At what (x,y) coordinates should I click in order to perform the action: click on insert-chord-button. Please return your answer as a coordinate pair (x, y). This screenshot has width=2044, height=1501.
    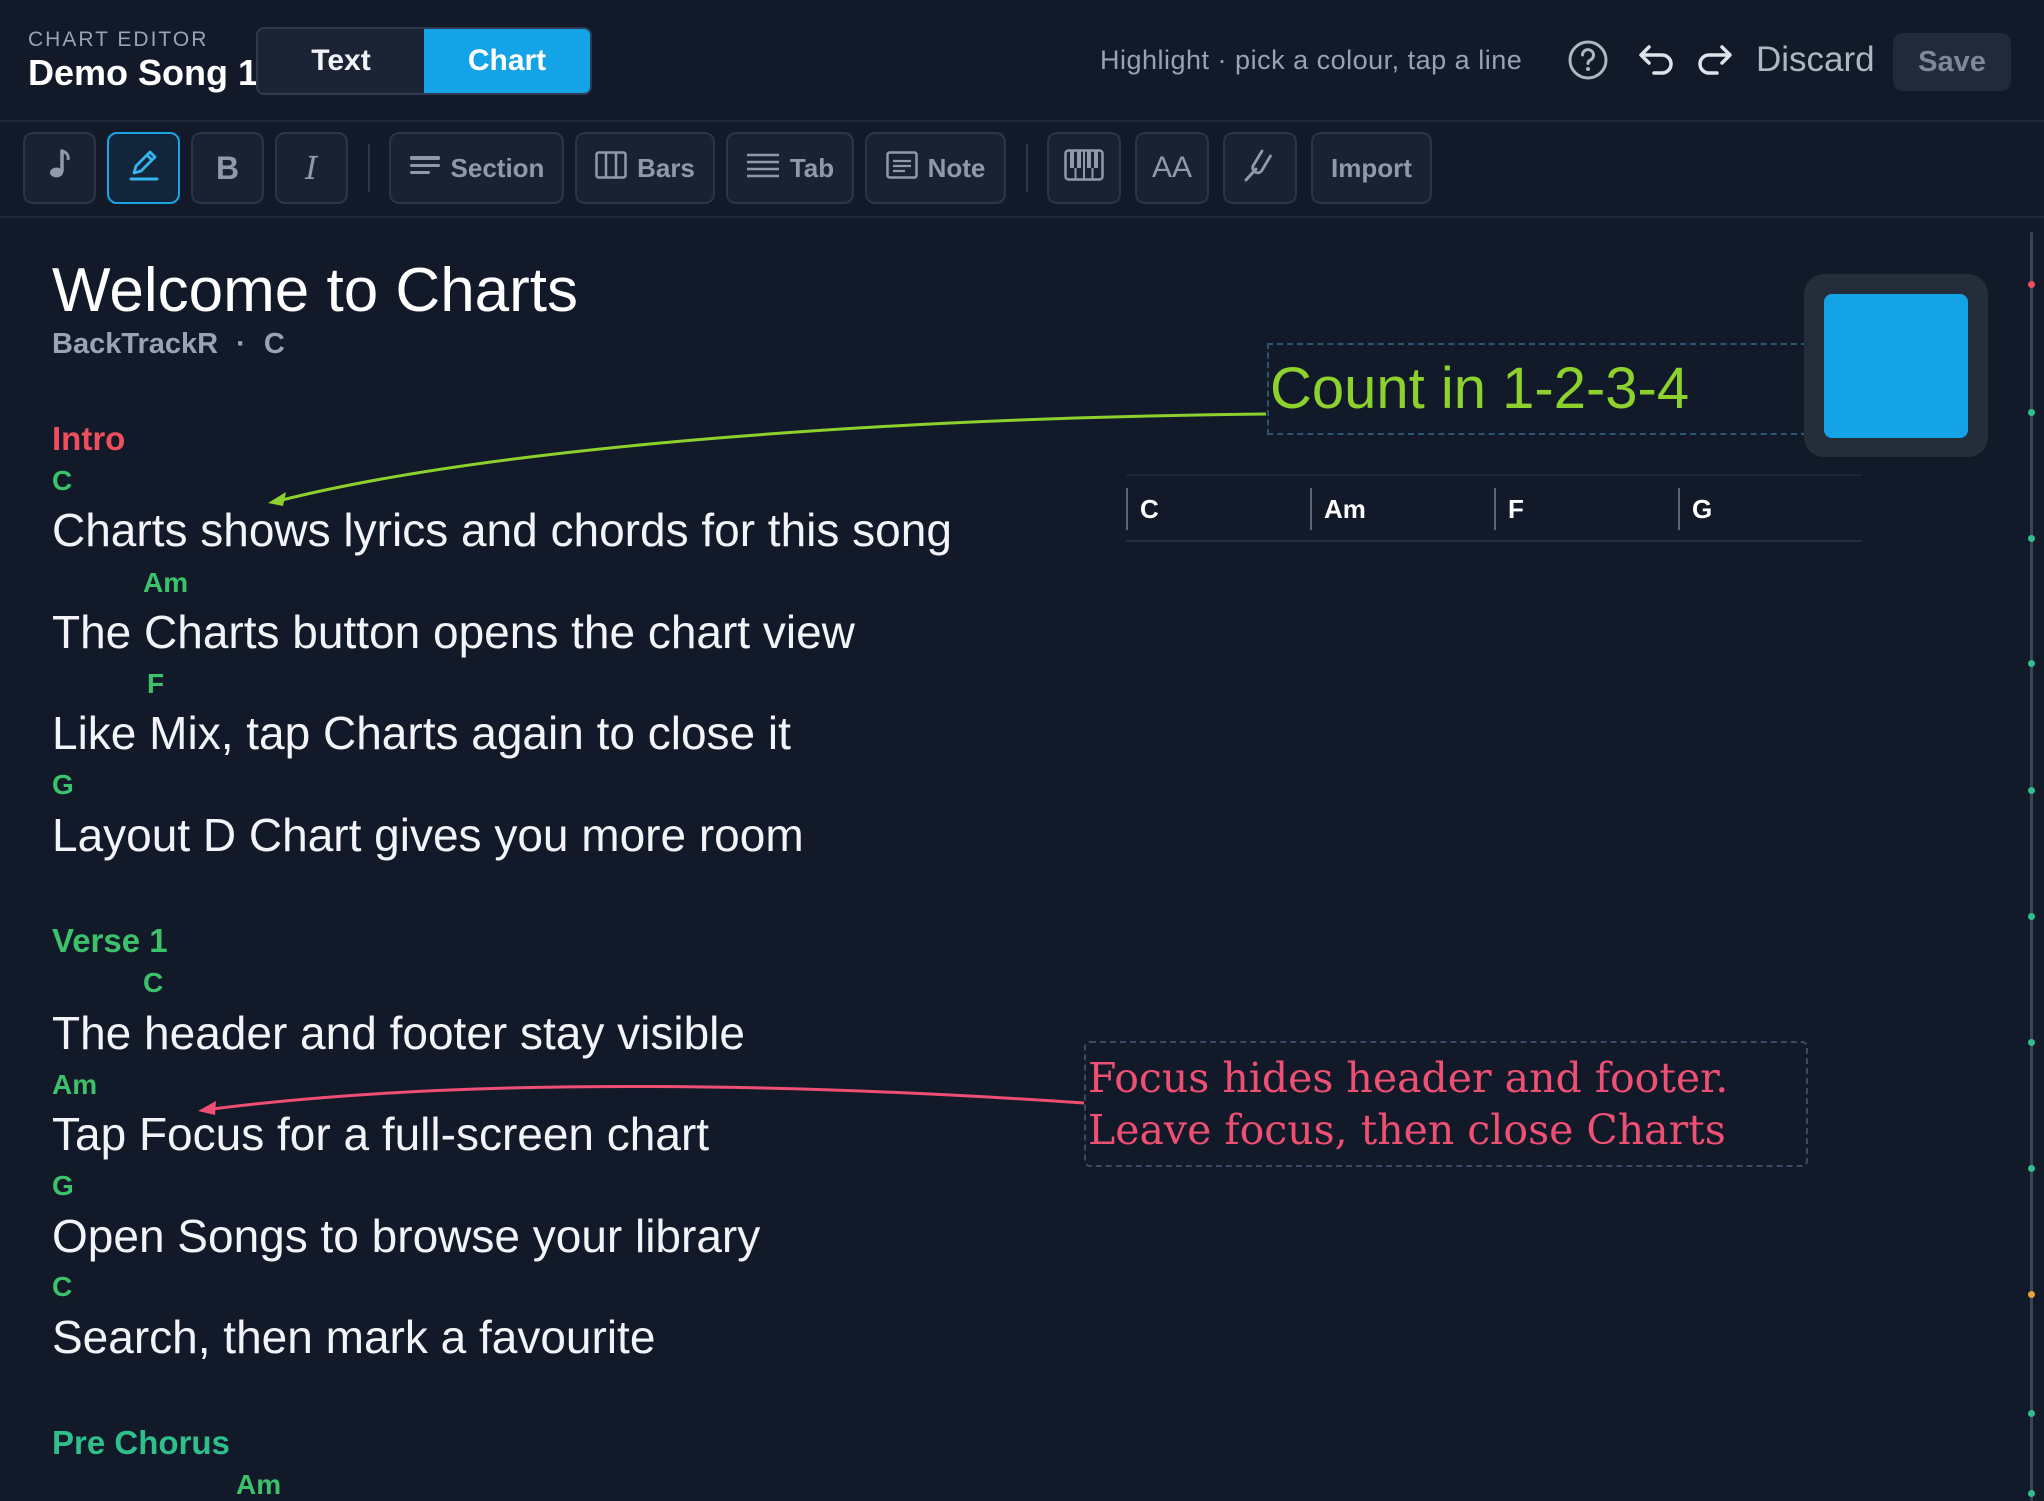
    Looking at the image, I should click on (59, 168).